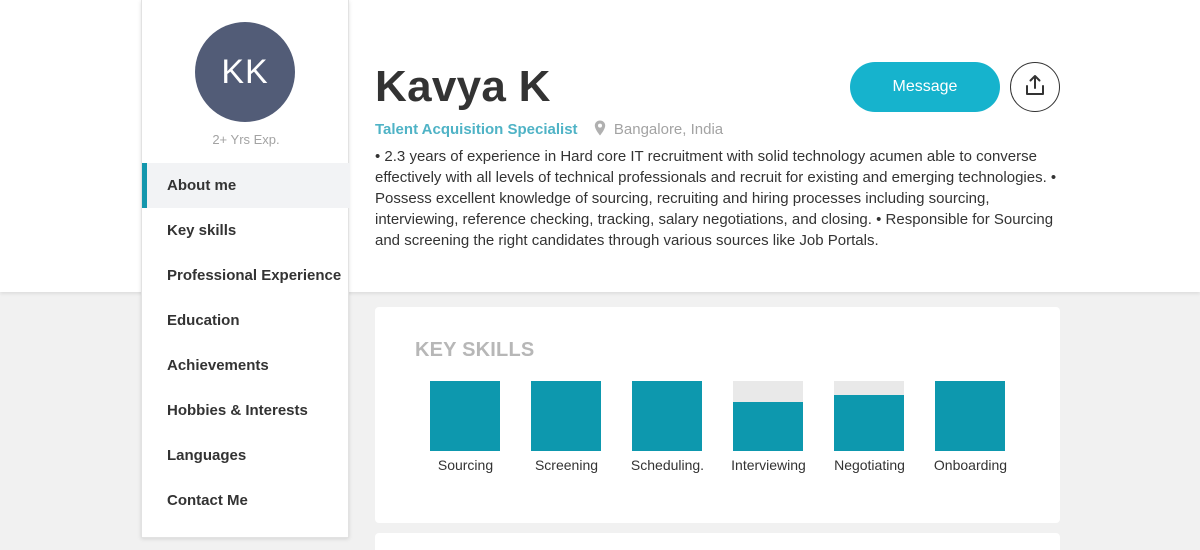 This screenshot has width=1200, height=550. I want to click on location-text: Bangalore, India, so click(668, 129).